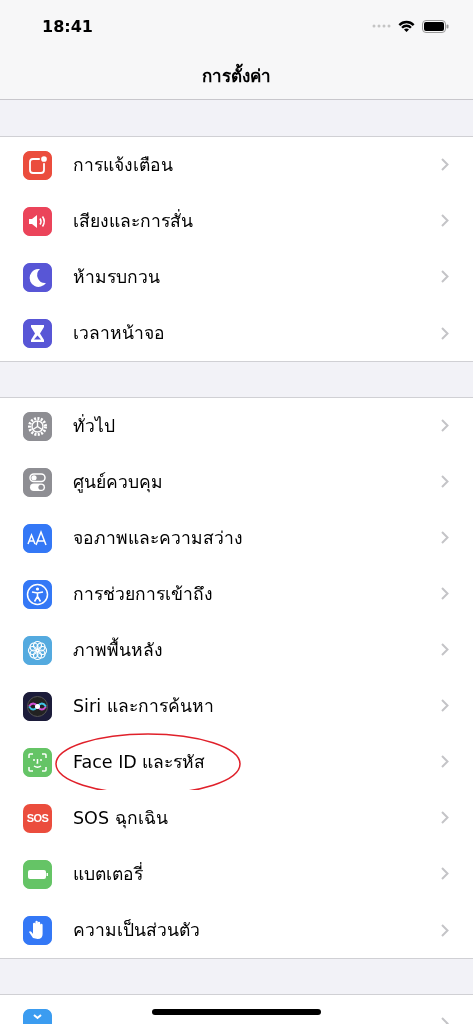  I want to click on screen-title: การตั้งค่า, so click(236, 75).